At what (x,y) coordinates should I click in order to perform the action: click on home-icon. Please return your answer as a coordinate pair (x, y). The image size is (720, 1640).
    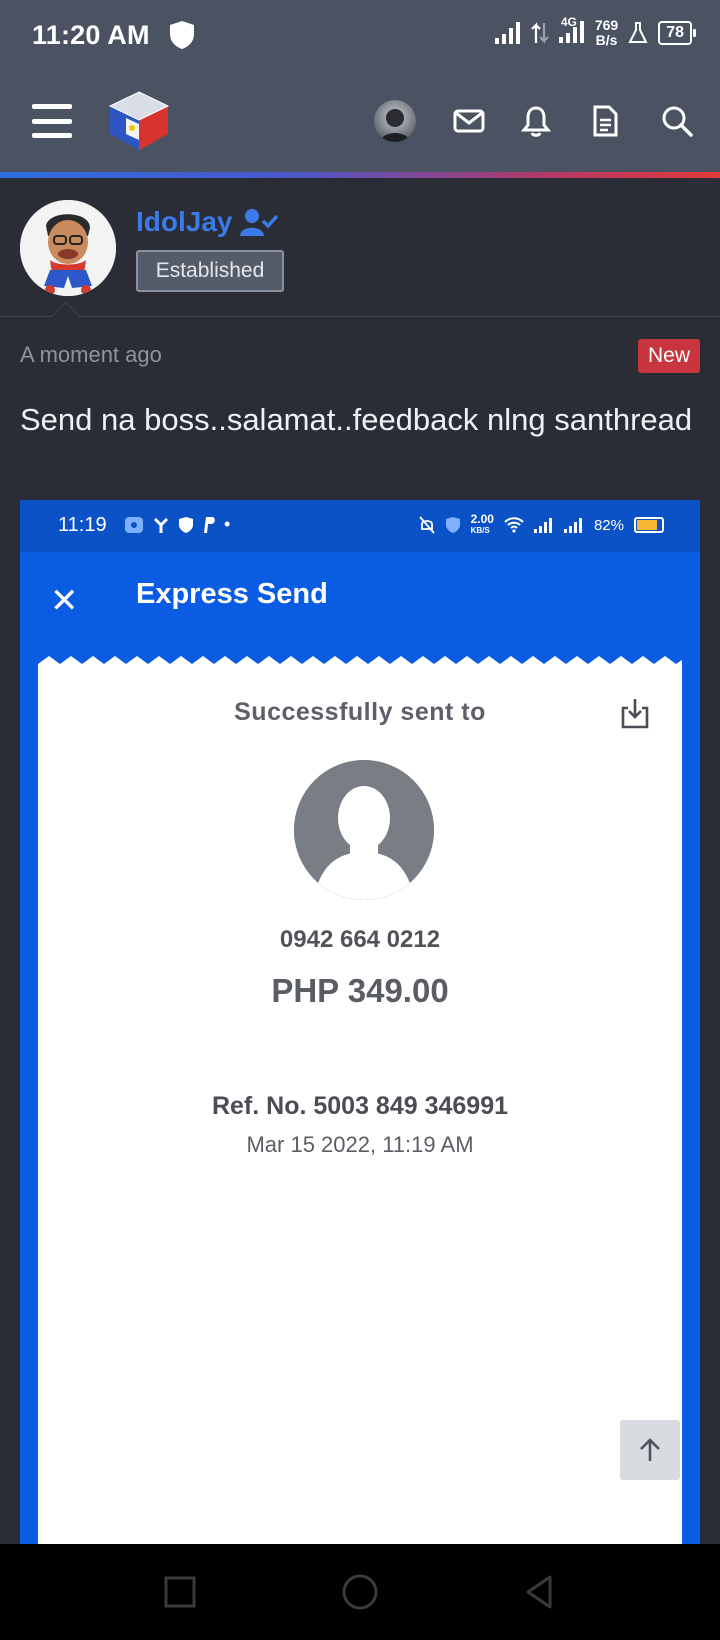
    Looking at the image, I should click on (360, 1592).